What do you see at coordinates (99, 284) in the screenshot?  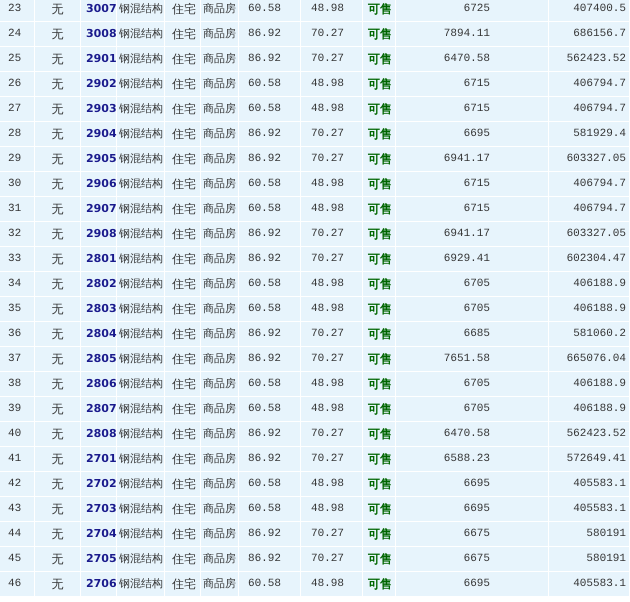 I see `room-link: 2802` at bounding box center [99, 284].